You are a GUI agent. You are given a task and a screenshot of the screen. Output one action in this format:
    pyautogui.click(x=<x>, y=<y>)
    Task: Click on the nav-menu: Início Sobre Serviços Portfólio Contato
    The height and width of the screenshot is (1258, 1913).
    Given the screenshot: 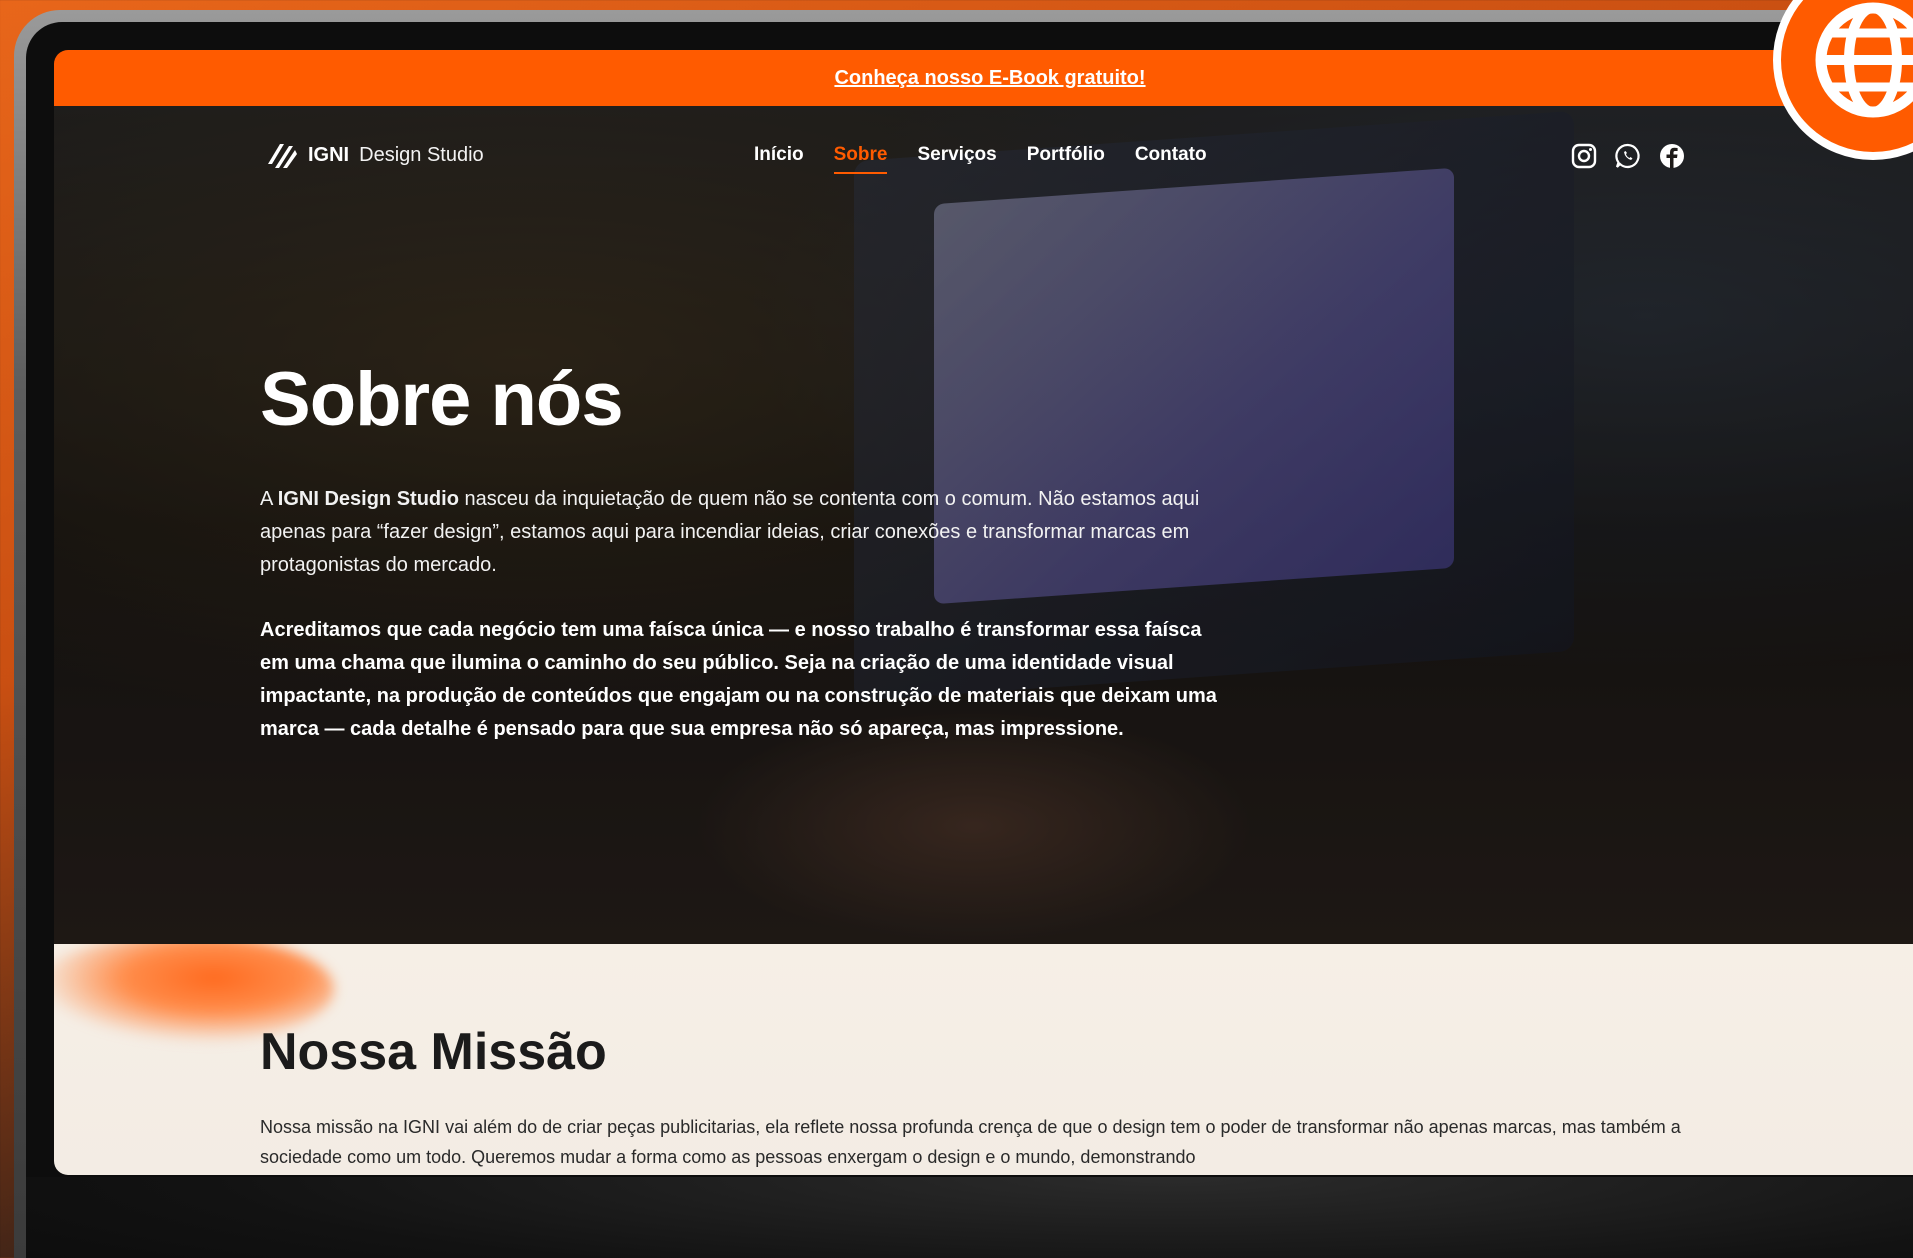 What is the action you would take?
    pyautogui.click(x=980, y=159)
    